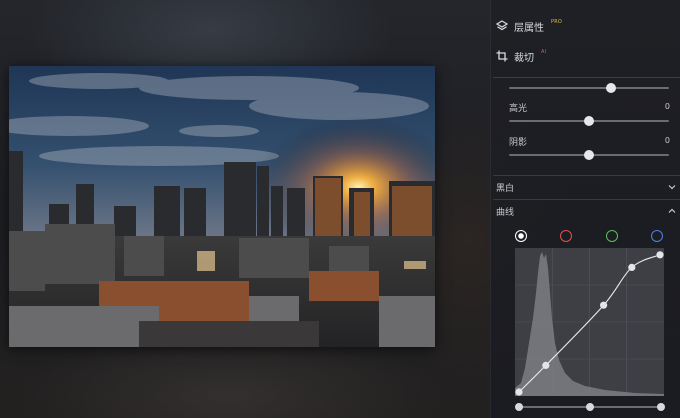  Describe the element at coordinates (657, 236) in the screenshot. I see `blue-channel-button` at that location.